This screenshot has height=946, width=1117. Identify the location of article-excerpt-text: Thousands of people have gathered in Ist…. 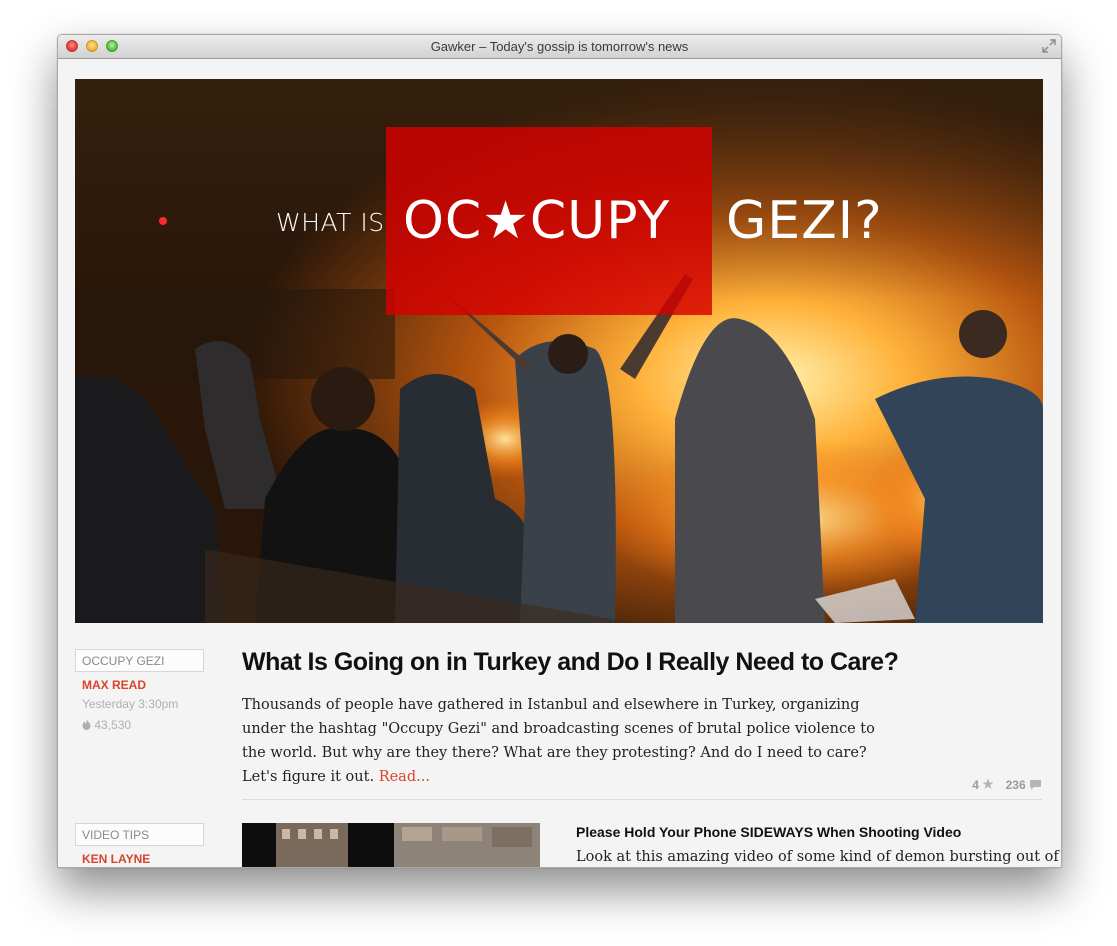
(558, 741).